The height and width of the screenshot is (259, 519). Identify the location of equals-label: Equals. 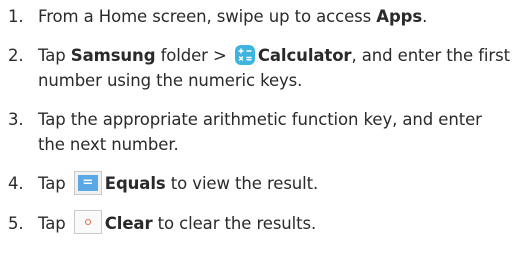
(135, 183).